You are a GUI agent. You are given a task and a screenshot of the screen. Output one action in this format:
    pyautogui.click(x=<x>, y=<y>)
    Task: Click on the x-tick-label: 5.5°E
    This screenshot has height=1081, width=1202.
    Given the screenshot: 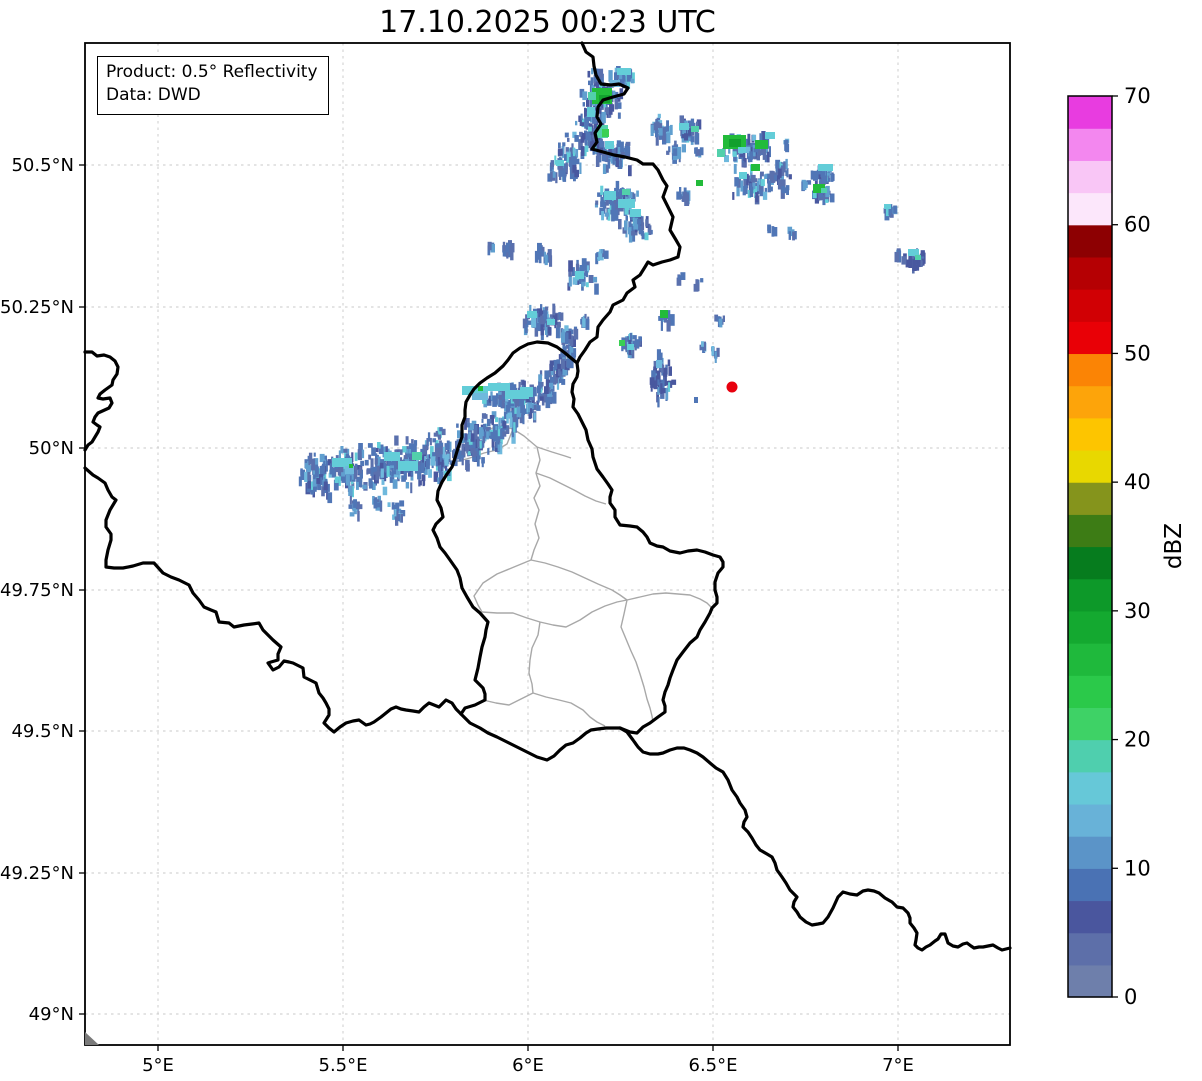 What is the action you would take?
    pyautogui.click(x=343, y=1065)
    